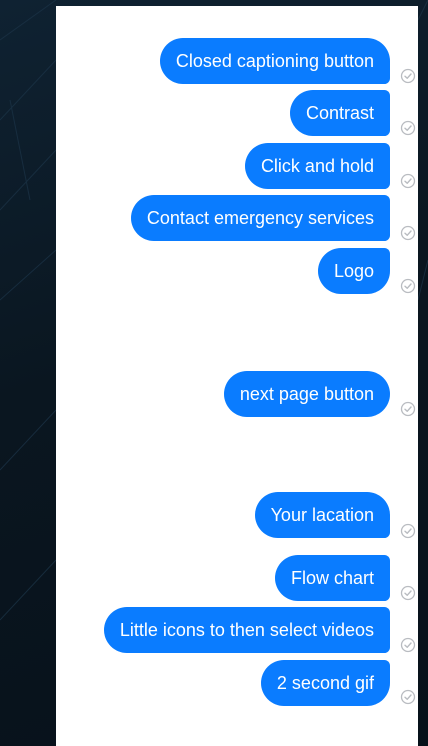 The width and height of the screenshot is (428, 746). I want to click on message-bubble: Closed captioning button, so click(274, 61).